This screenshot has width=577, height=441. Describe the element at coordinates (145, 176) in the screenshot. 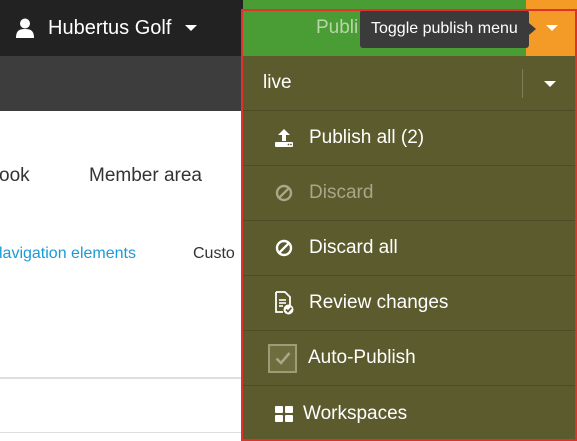

I see `nav-item-member-area: Member area` at that location.